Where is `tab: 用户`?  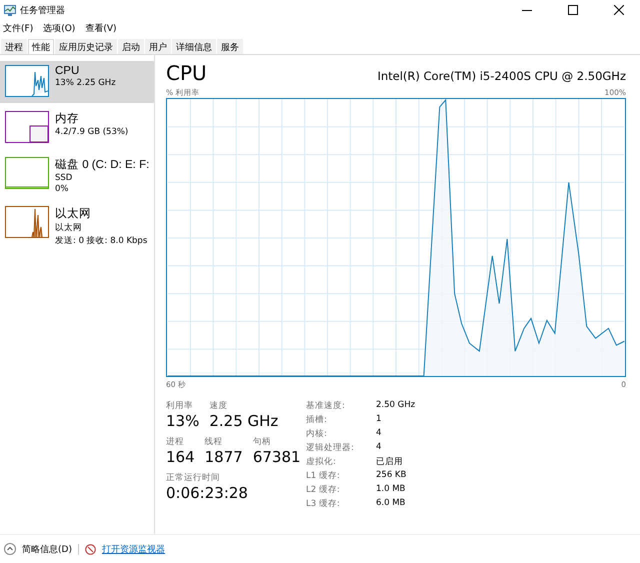
tab: 用户 is located at coordinates (158, 46).